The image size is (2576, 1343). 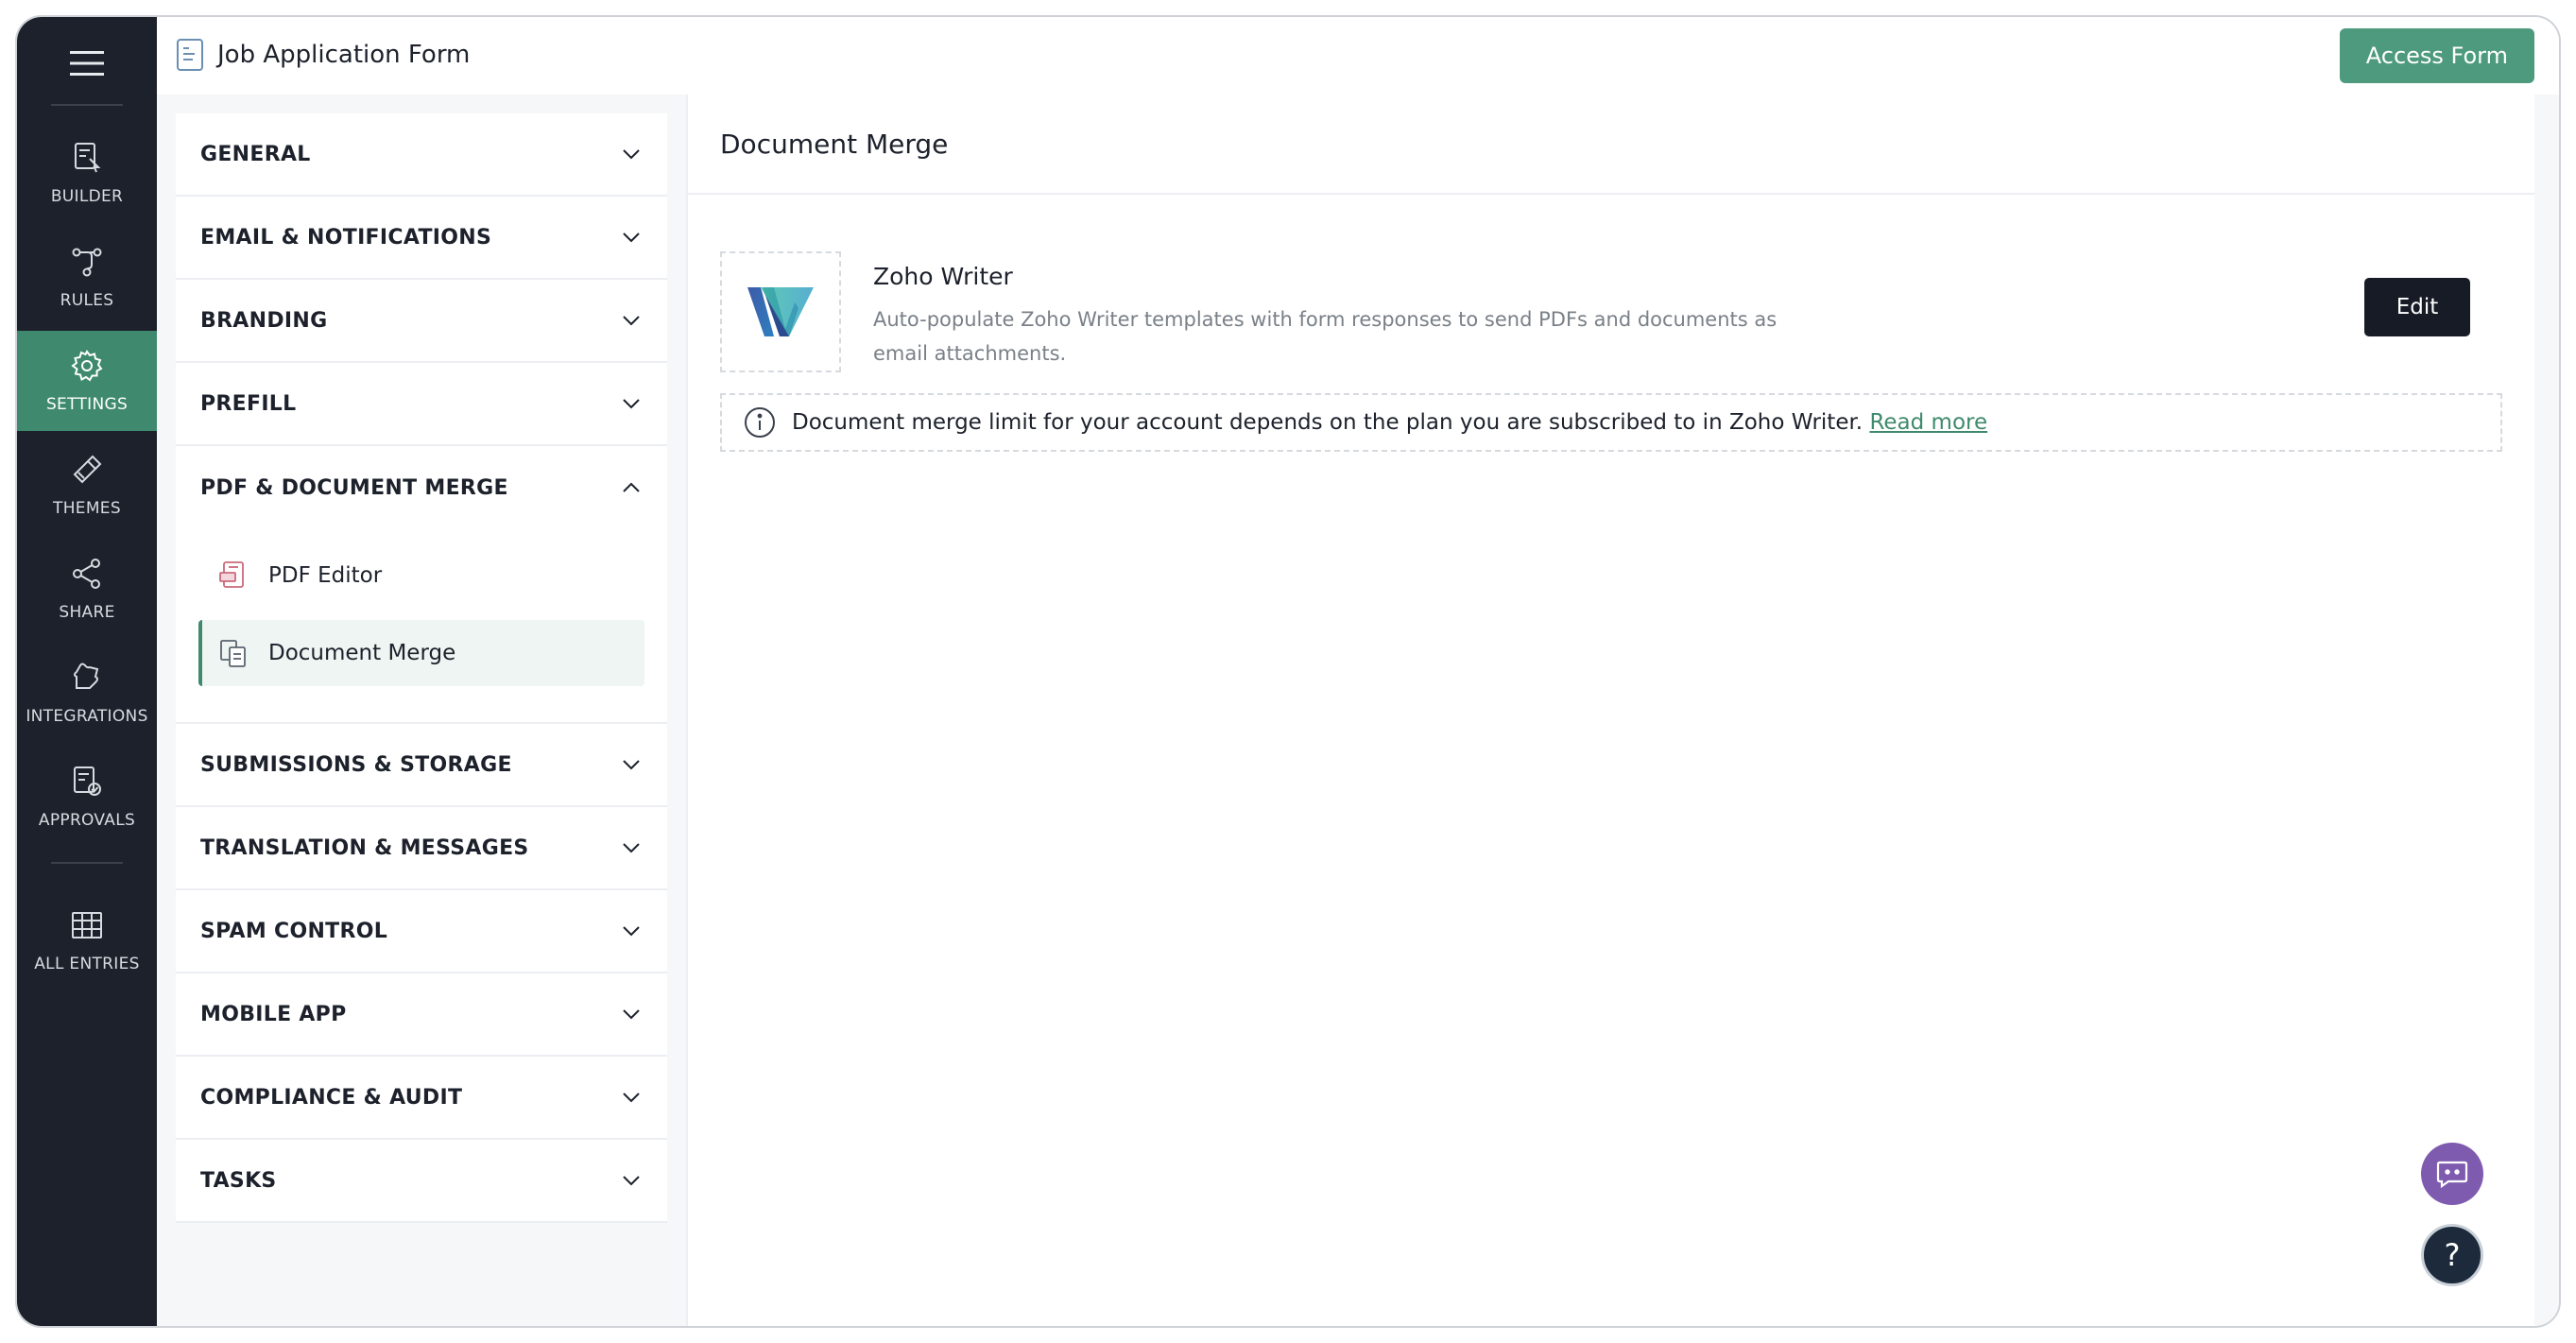 I want to click on rail-label: SETTINGS, so click(x=87, y=404).